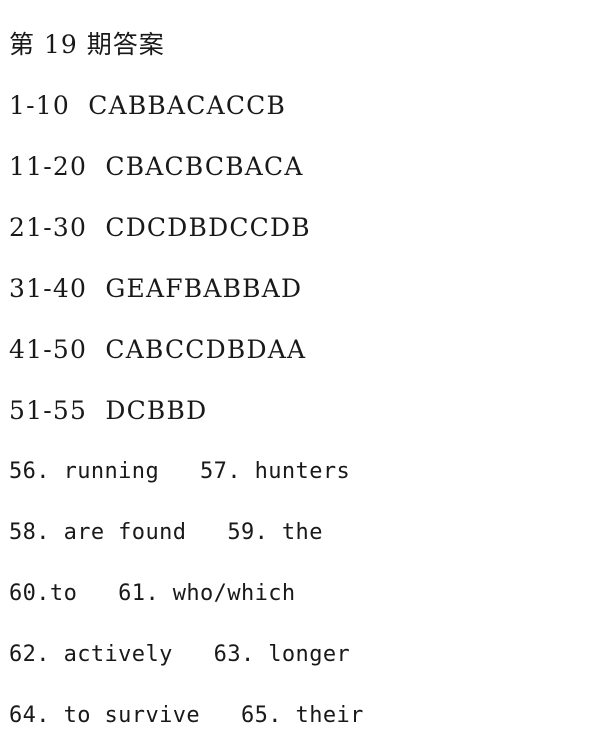 This screenshot has width=592, height=754. Describe the element at coordinates (160, 227) in the screenshot. I see `answer-line-21-30: 21-30 CDCDBDCCDB` at that location.